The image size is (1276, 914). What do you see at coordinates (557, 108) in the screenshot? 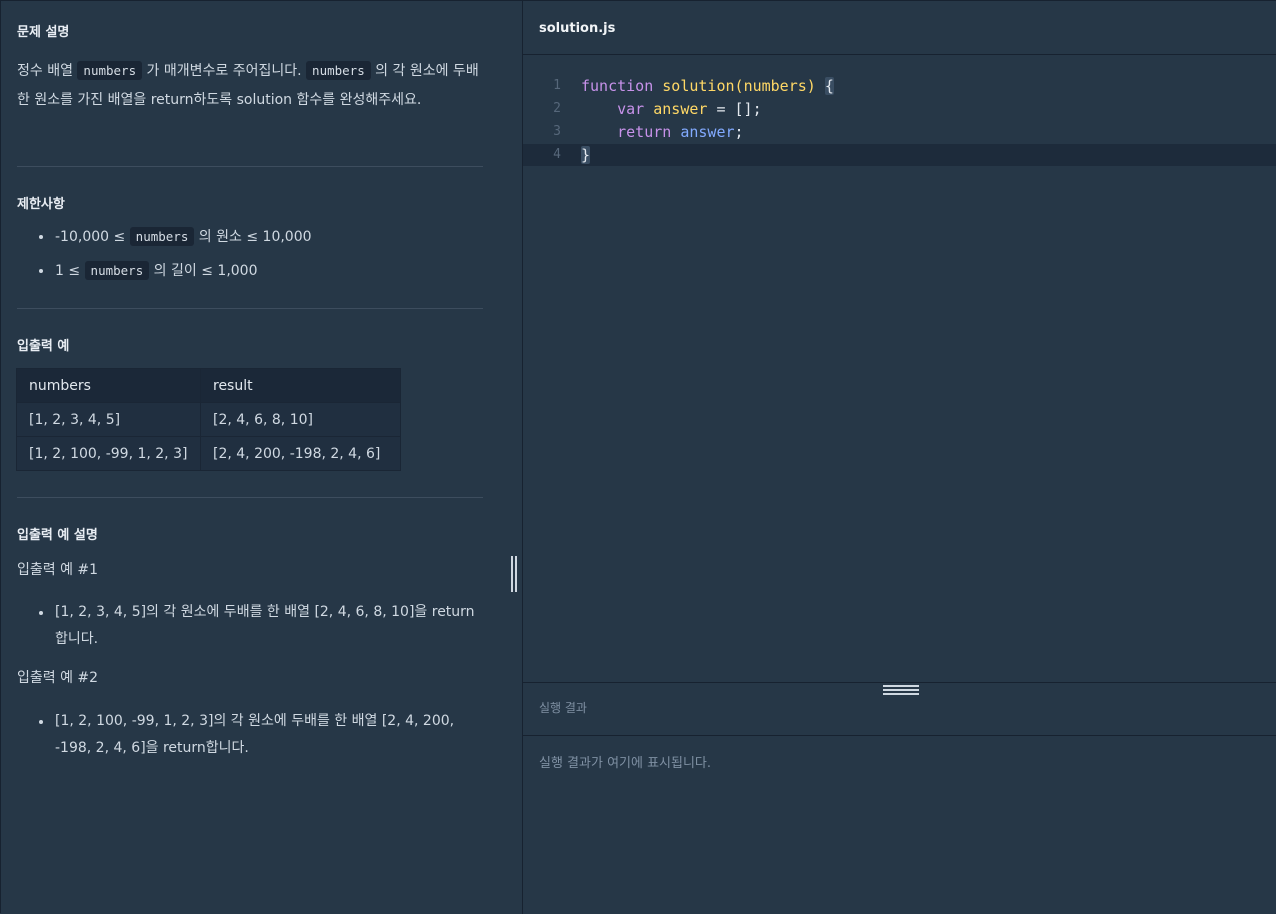
I see `line-number: 2` at bounding box center [557, 108].